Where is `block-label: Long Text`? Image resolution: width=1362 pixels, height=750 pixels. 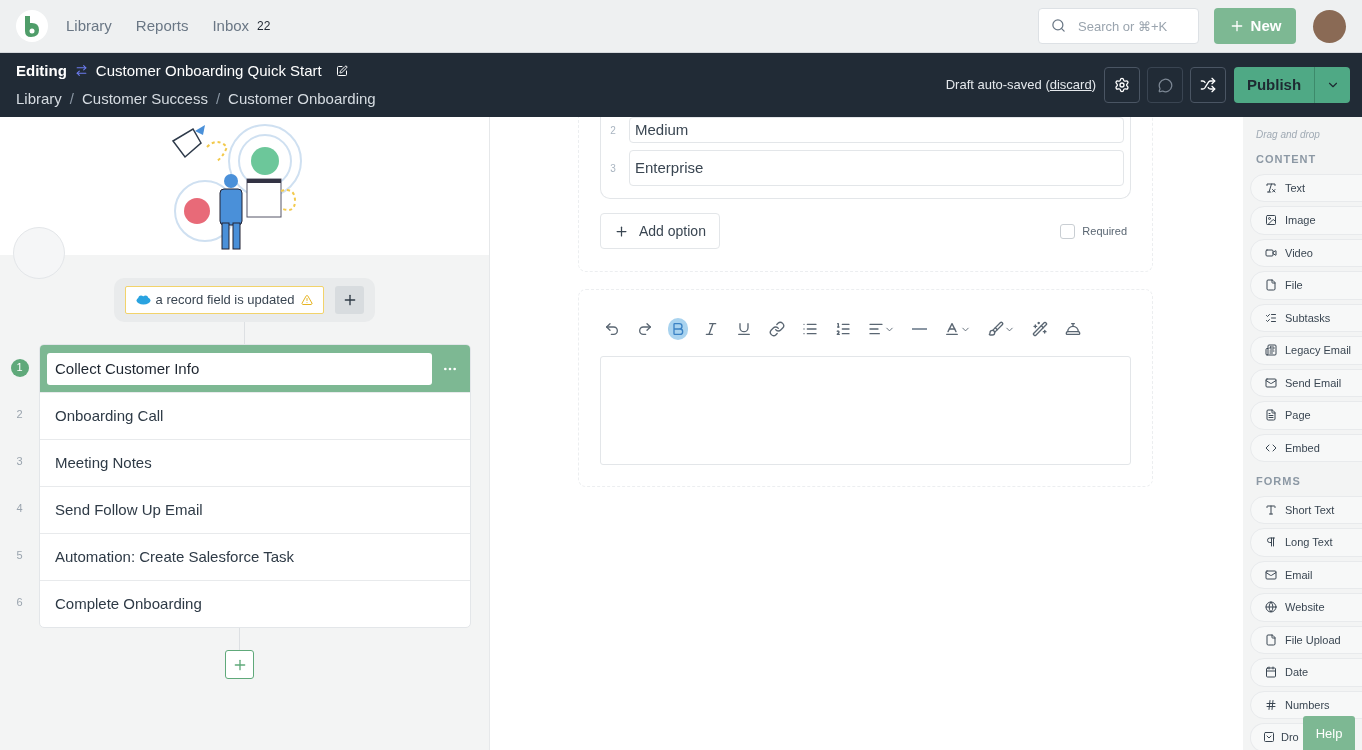 block-label: Long Text is located at coordinates (1309, 542).